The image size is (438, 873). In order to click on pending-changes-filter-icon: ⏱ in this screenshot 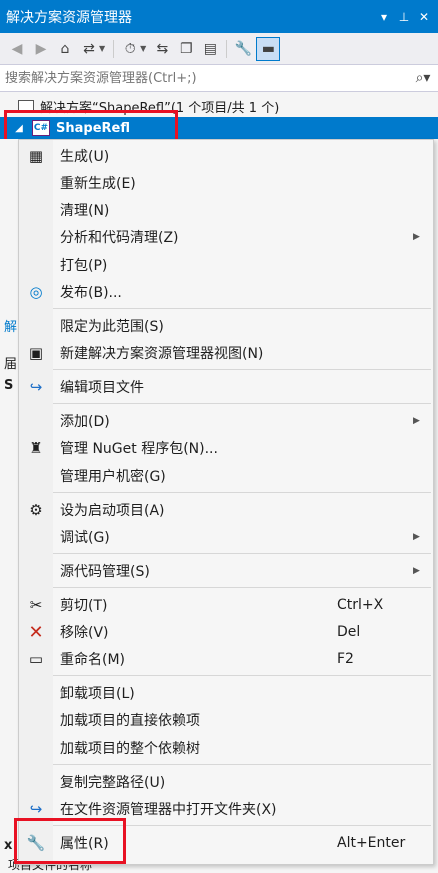, I will do `click(130, 49)`.